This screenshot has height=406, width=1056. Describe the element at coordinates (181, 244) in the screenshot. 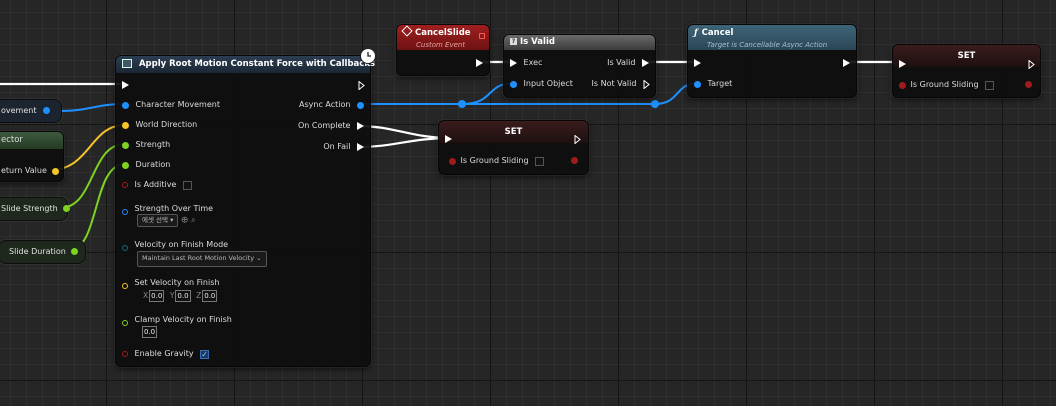

I see `velocity-on-finish-mode-label: Velocity on Finish Mode` at that location.